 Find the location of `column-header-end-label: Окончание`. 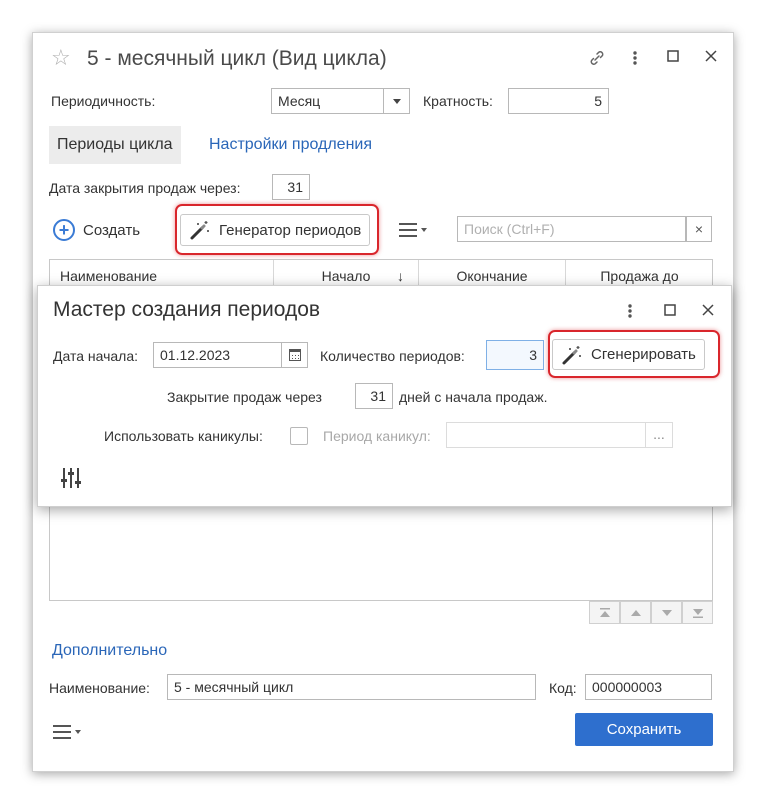

column-header-end-label: Окончание is located at coordinates (492, 276).